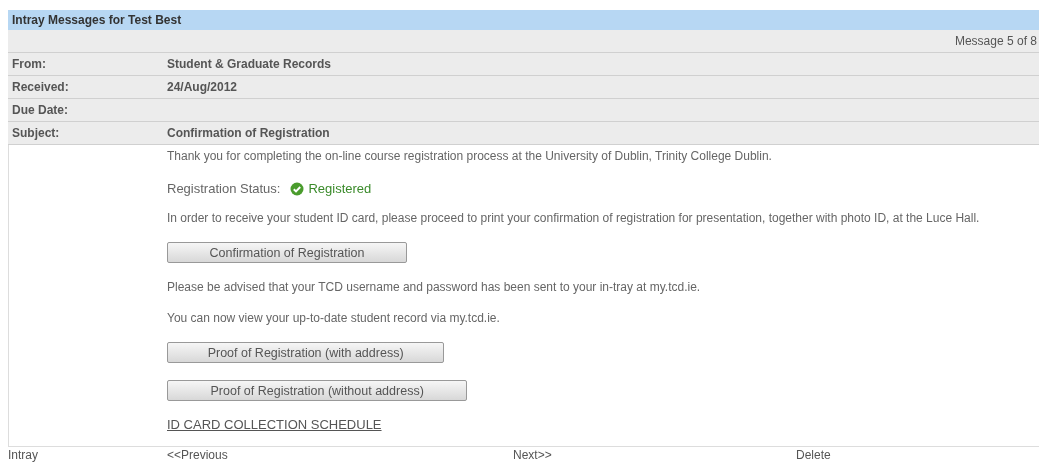 This screenshot has width=1039, height=466. What do you see at coordinates (274, 425) in the screenshot?
I see `schedule-link: ID CARD COLLECTION SCHEDULE` at bounding box center [274, 425].